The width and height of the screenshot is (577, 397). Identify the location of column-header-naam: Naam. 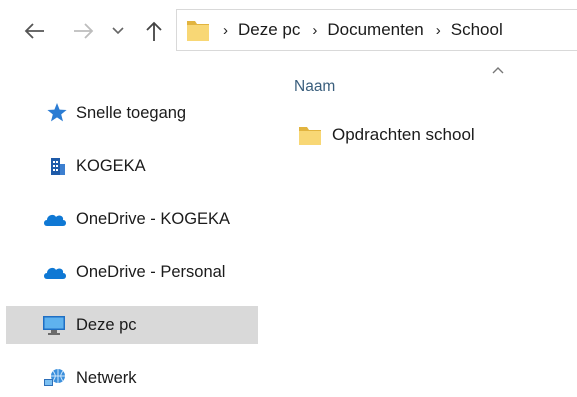
(314, 87).